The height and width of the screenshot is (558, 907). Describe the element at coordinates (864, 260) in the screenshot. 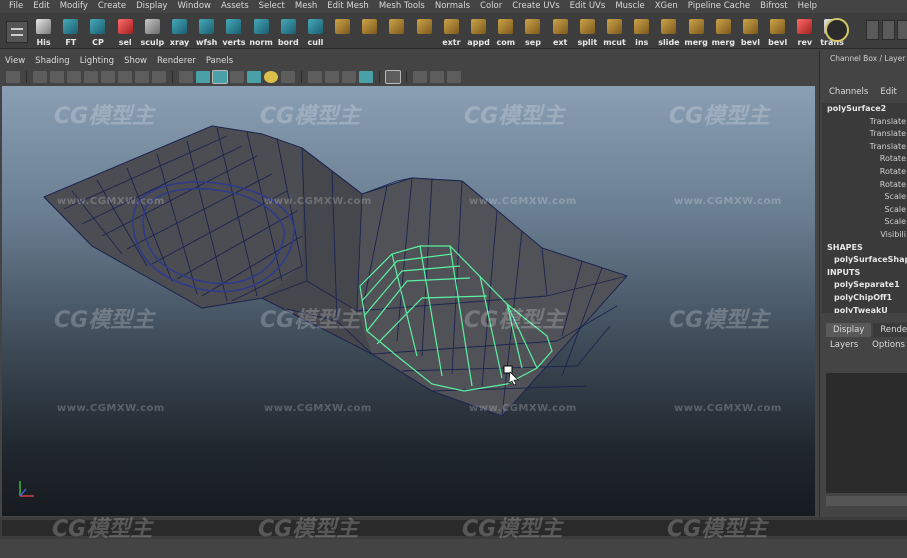

I see `shape-node: polySurfaceShap` at that location.